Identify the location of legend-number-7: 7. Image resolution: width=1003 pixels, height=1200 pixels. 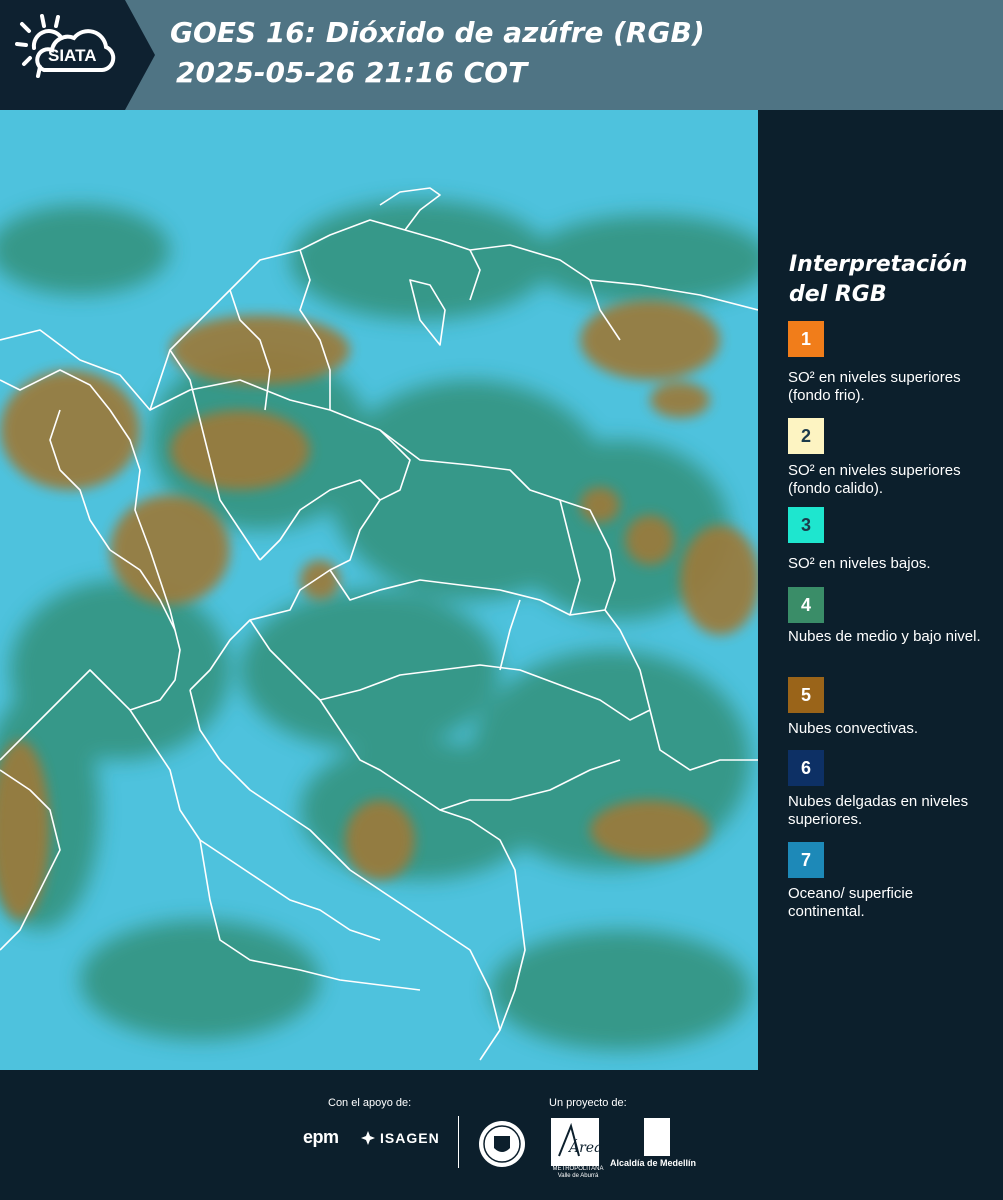
(805, 859).